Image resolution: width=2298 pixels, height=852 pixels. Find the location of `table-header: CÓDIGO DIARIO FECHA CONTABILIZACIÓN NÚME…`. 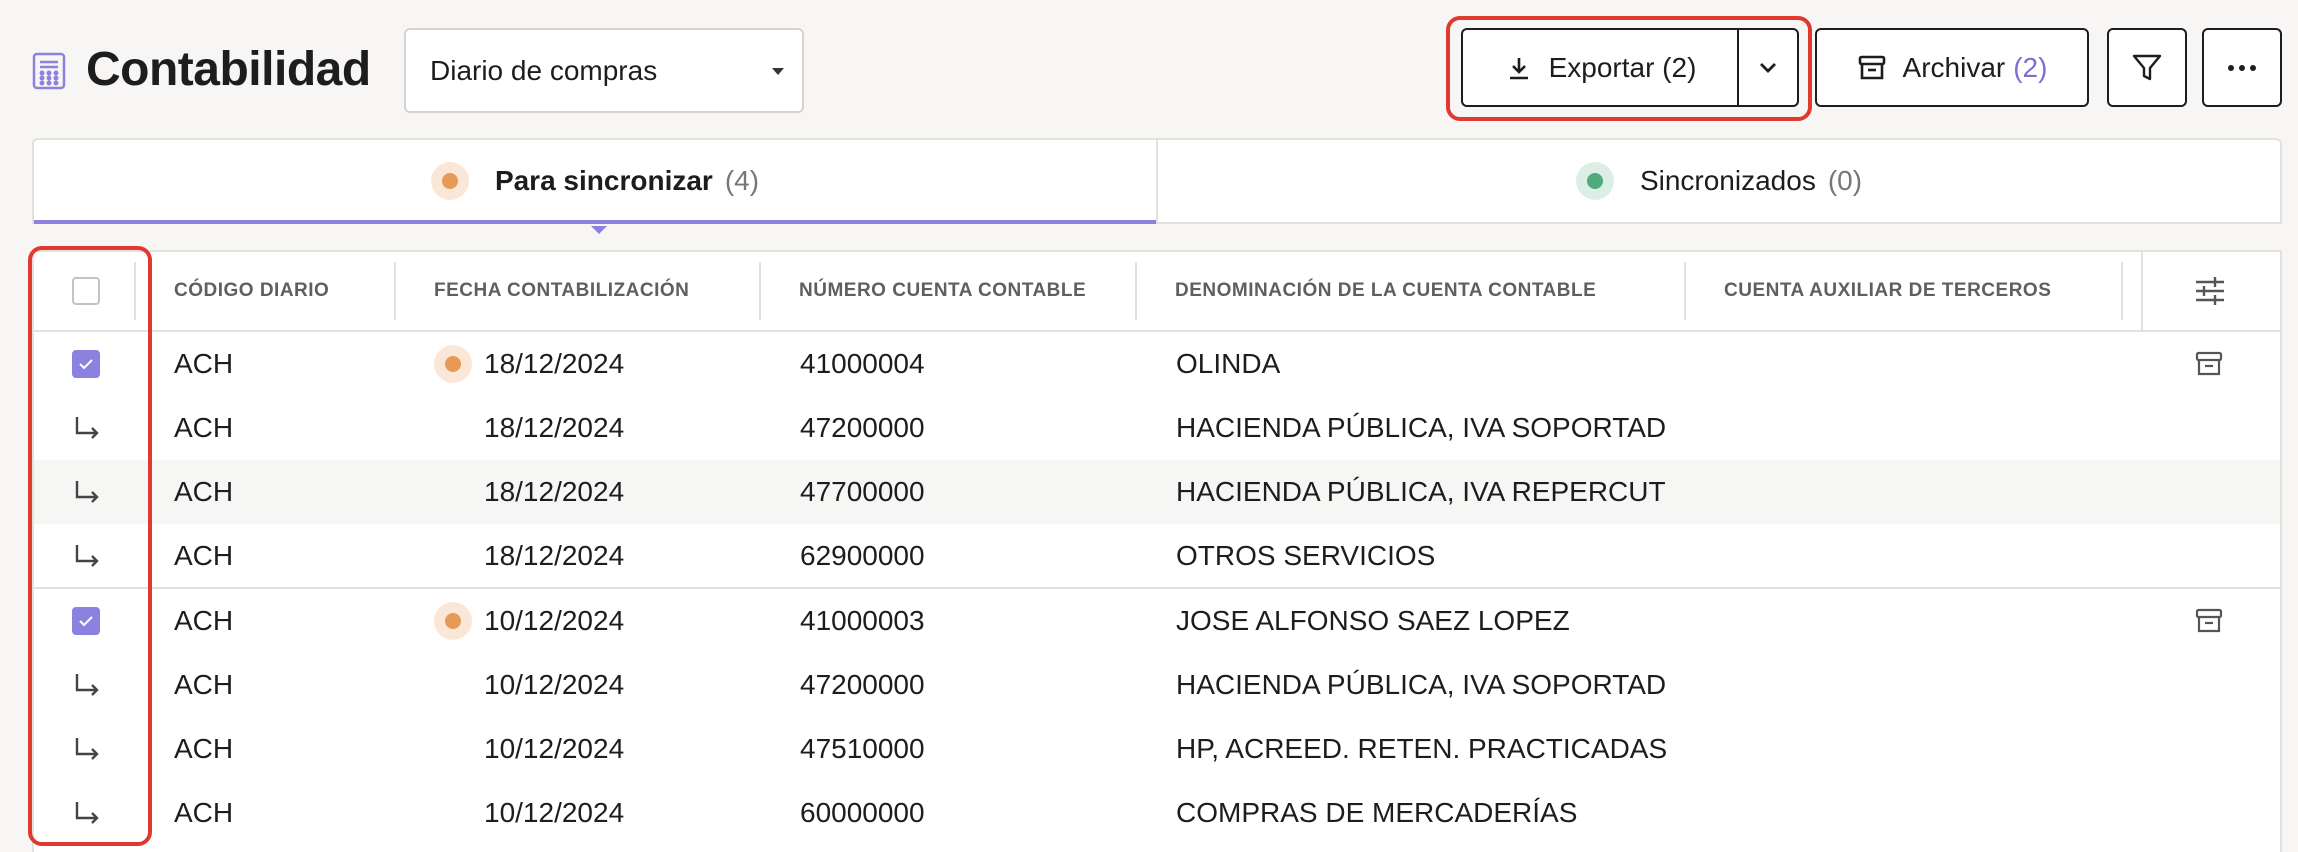

table-header: CÓDIGO DIARIO FECHA CONTABILIZACIÓN NÚME… is located at coordinates (1157, 292).